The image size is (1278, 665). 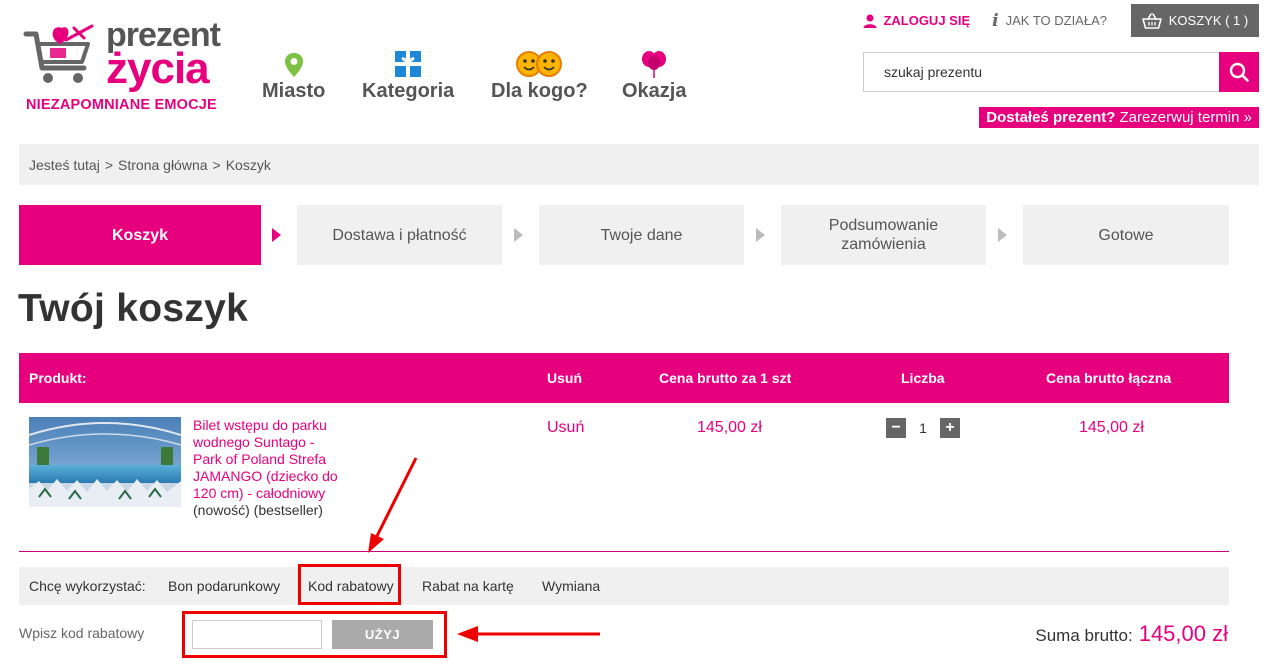 I want to click on step-dostawa: Dostawa i płatność, so click(x=399, y=235).